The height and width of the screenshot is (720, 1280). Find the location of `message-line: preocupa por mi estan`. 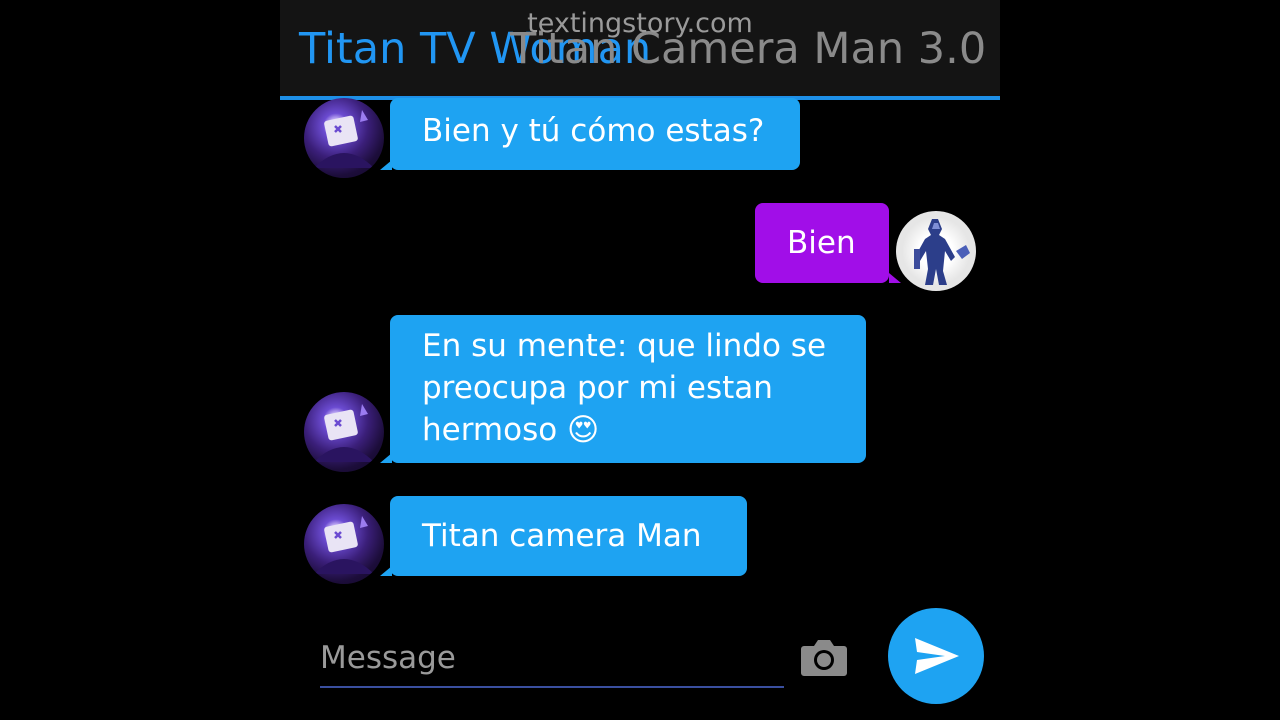

message-line: preocupa por mi estan is located at coordinates (597, 388).